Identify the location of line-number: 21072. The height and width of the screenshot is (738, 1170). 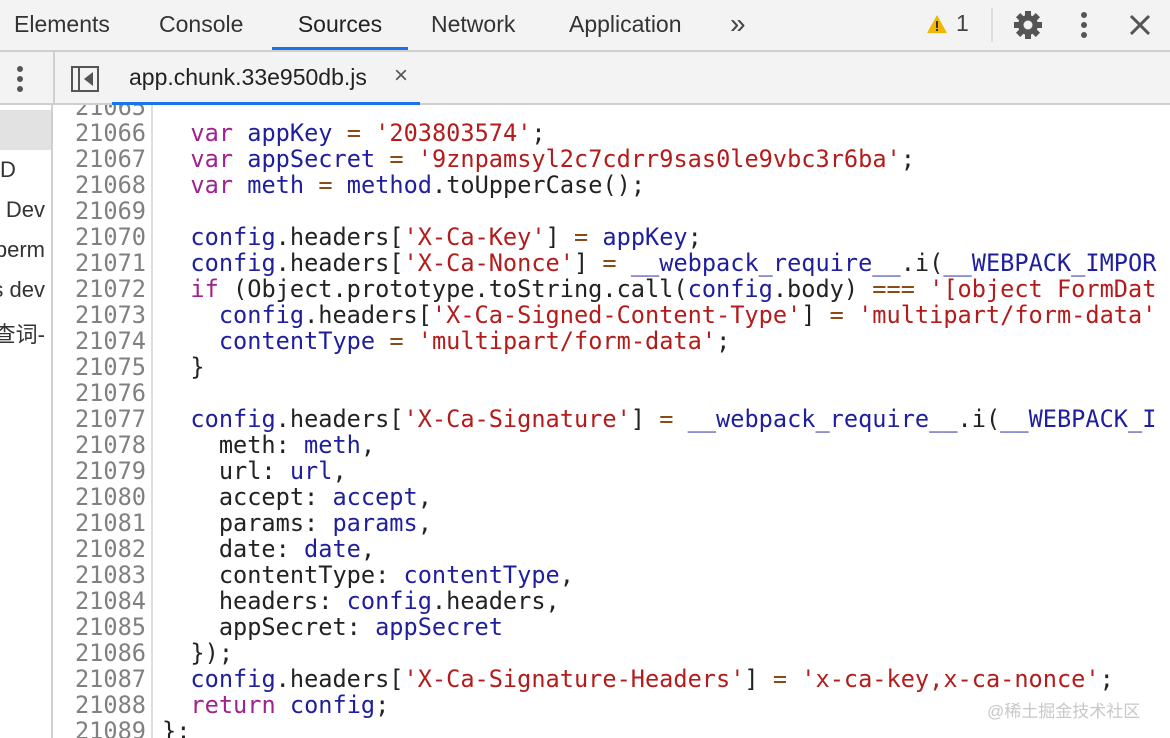
(100, 289).